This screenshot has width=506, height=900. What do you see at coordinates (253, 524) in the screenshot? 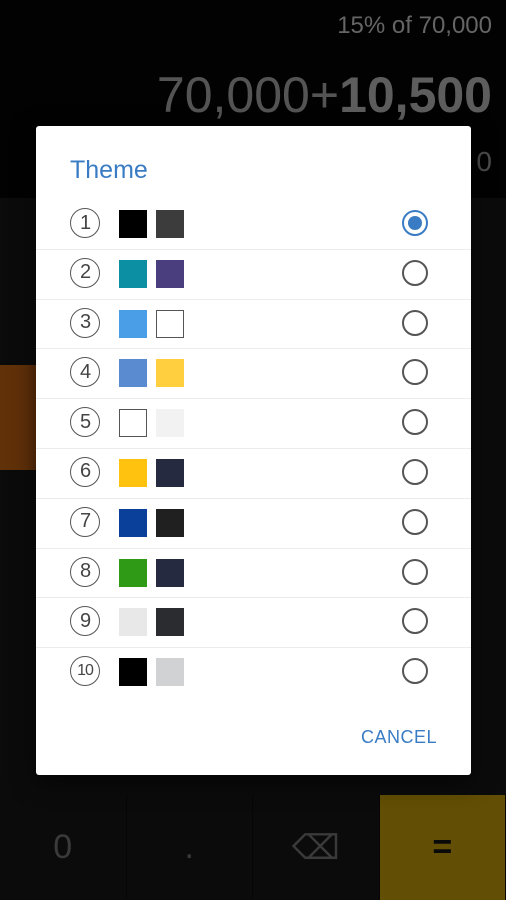
I see `theme-option-7: 7` at bounding box center [253, 524].